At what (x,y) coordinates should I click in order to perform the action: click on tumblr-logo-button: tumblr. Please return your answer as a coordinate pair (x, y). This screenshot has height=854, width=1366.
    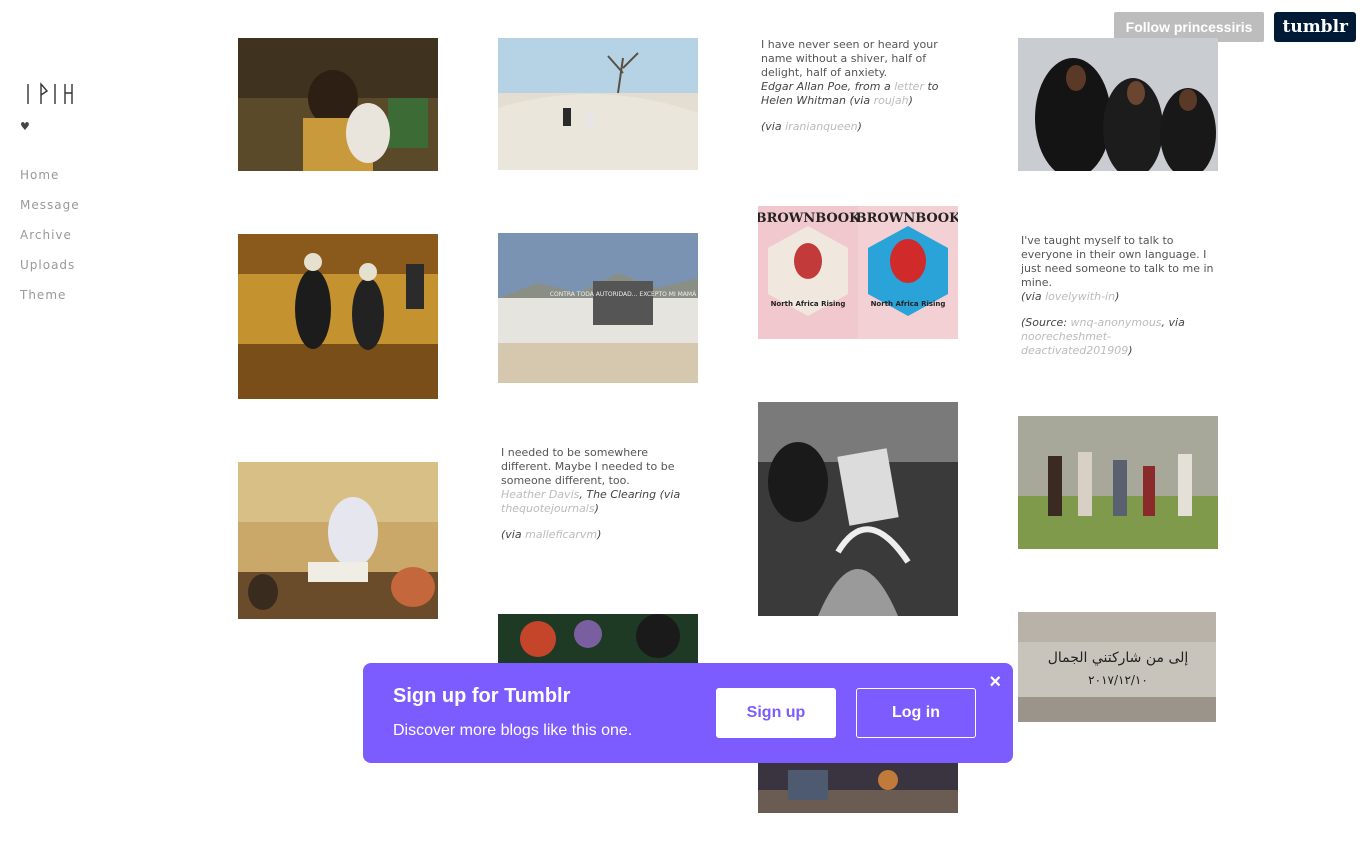
    Looking at the image, I should click on (1315, 27).